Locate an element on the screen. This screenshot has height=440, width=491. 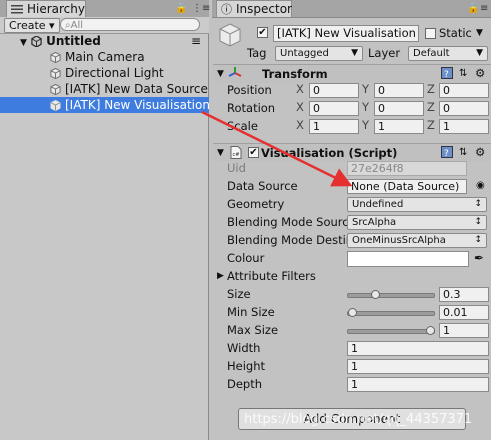
transform-title: Transform is located at coordinates (295, 74).